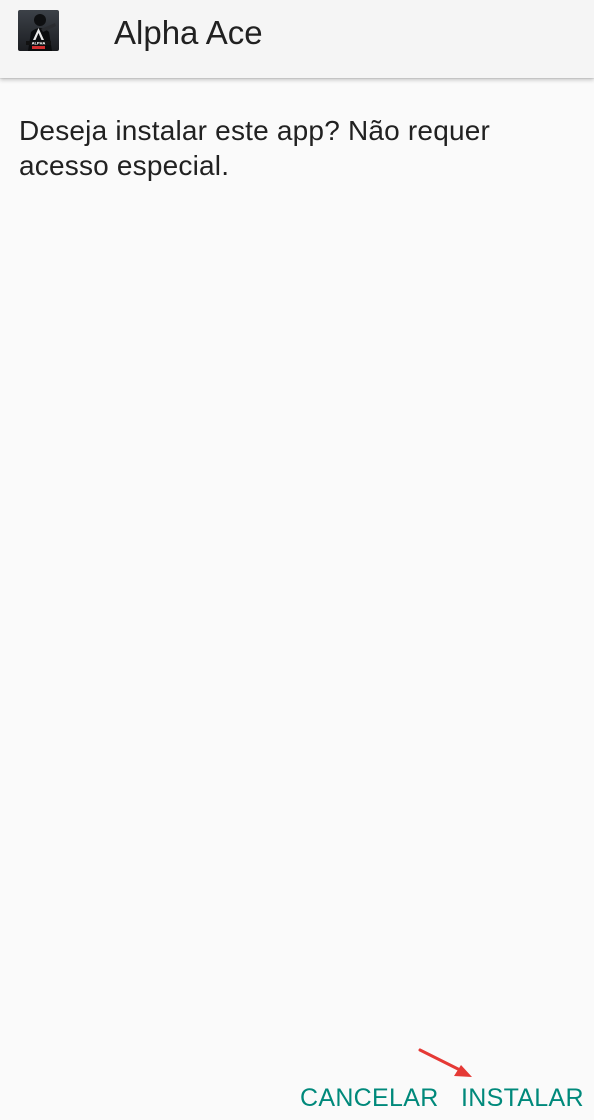 The width and height of the screenshot is (594, 1120). I want to click on app-bar: ALPHA Alpha Ace, so click(297, 39).